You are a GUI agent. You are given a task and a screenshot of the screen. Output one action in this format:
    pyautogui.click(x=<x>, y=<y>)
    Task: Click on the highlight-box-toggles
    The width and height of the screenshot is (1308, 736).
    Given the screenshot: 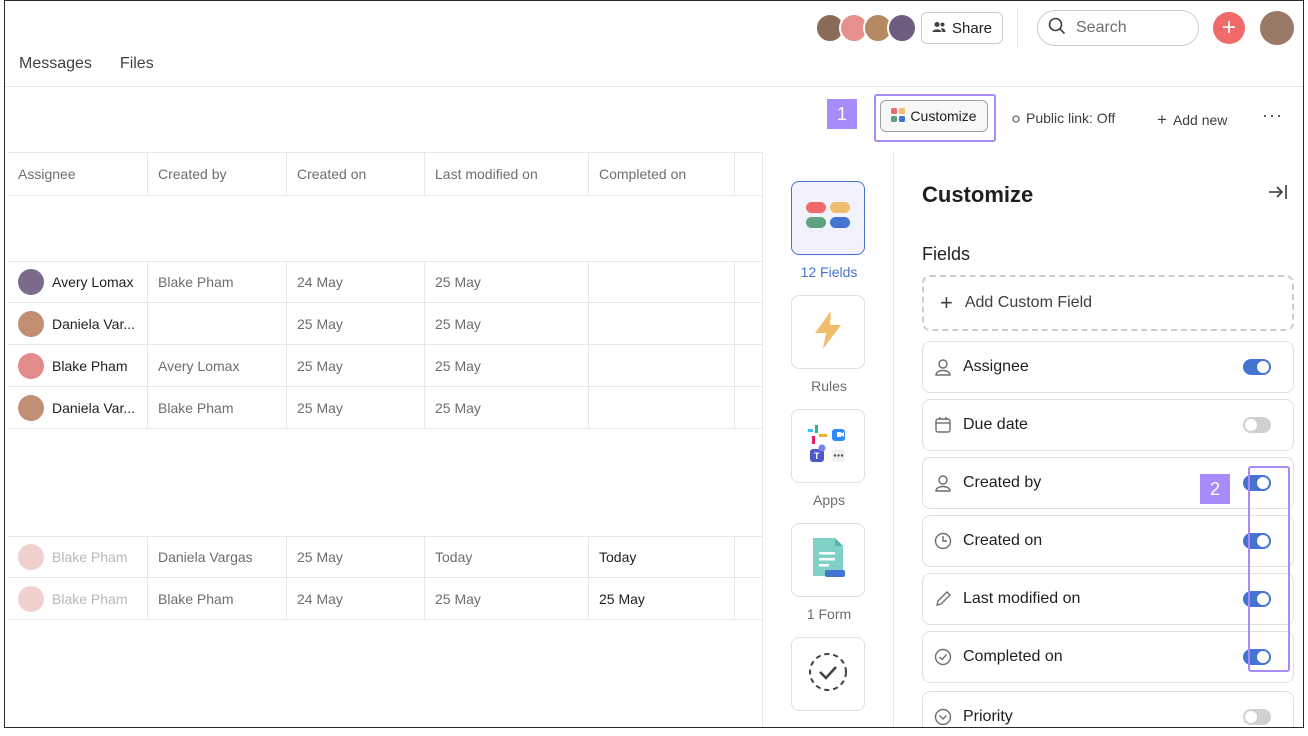 What is the action you would take?
    pyautogui.click(x=1269, y=569)
    